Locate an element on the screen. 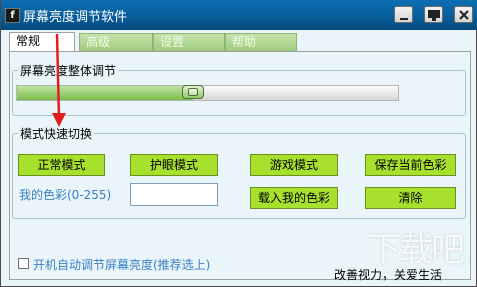 This screenshot has width=477, height=287. brightness-group-title: 屏幕亮度整体调节 is located at coordinates (68, 70).